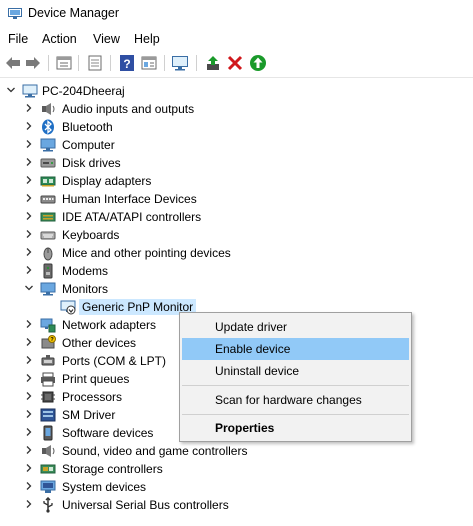 This screenshot has height=526, width=473. Describe the element at coordinates (48, 379) in the screenshot. I see `printer-icon` at that location.